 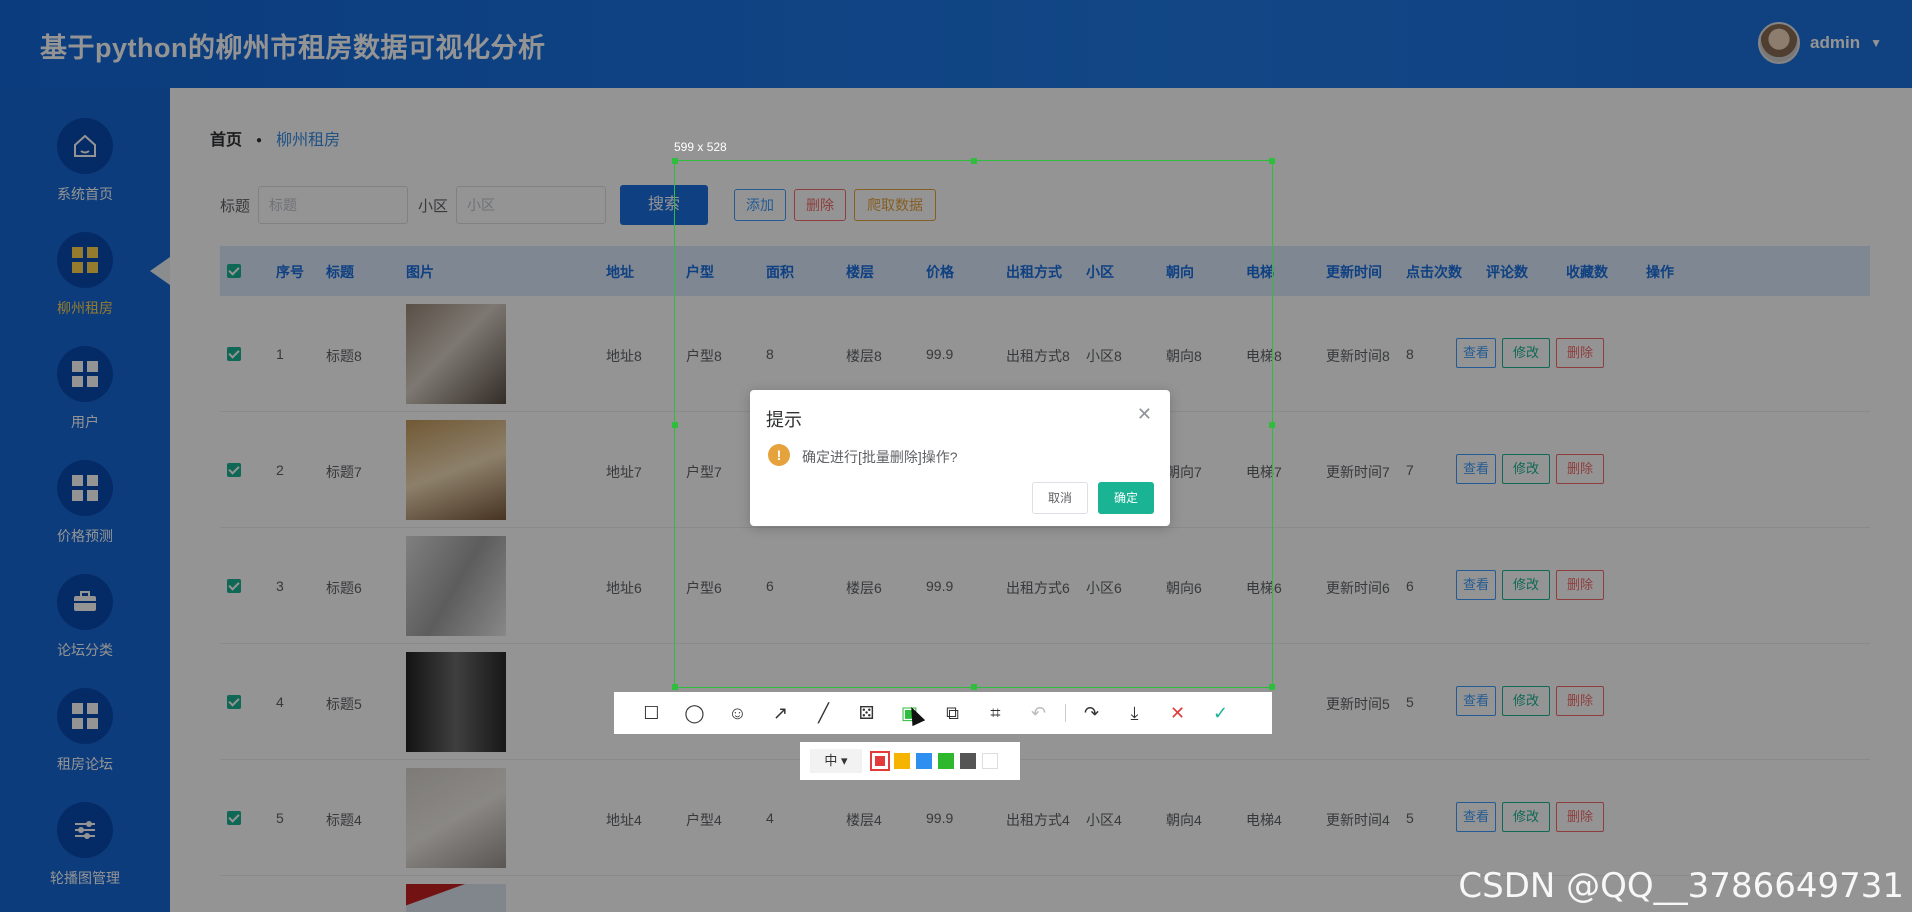 What do you see at coordinates (1060, 498) in the screenshot?
I see `cancel-button: 取消` at bounding box center [1060, 498].